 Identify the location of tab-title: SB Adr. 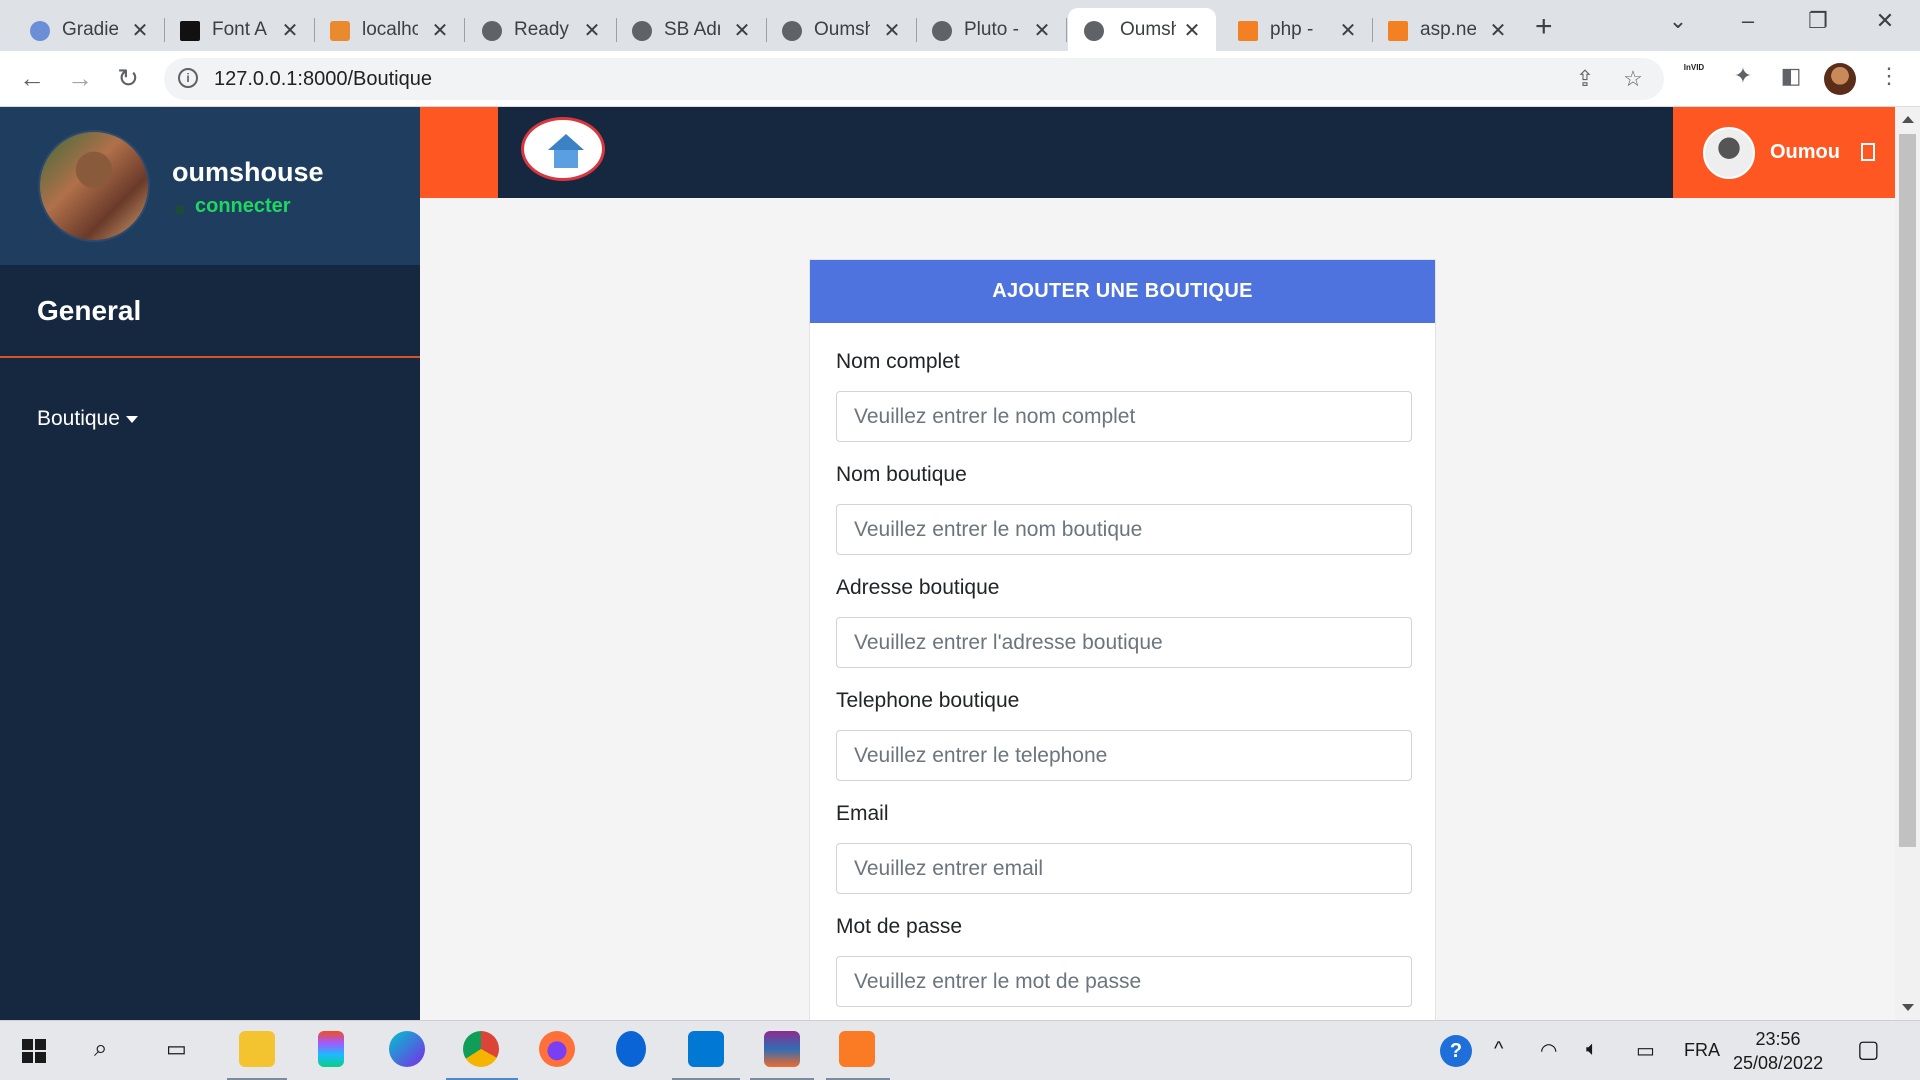
(692, 29).